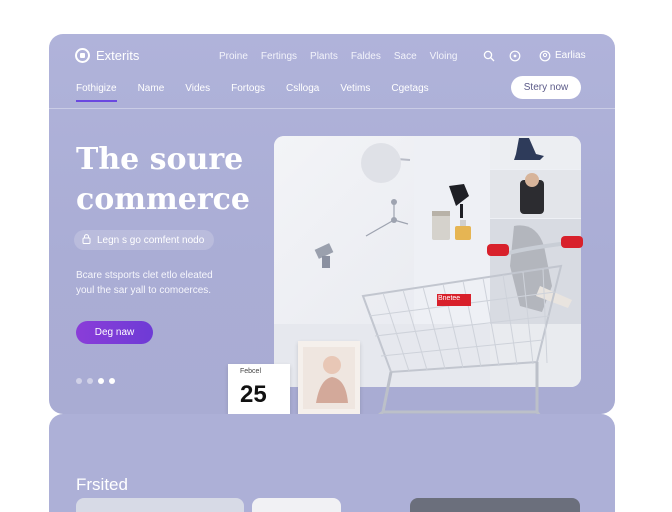 The width and height of the screenshot is (672, 512). I want to click on top-nav-link: Vloing, so click(444, 56).